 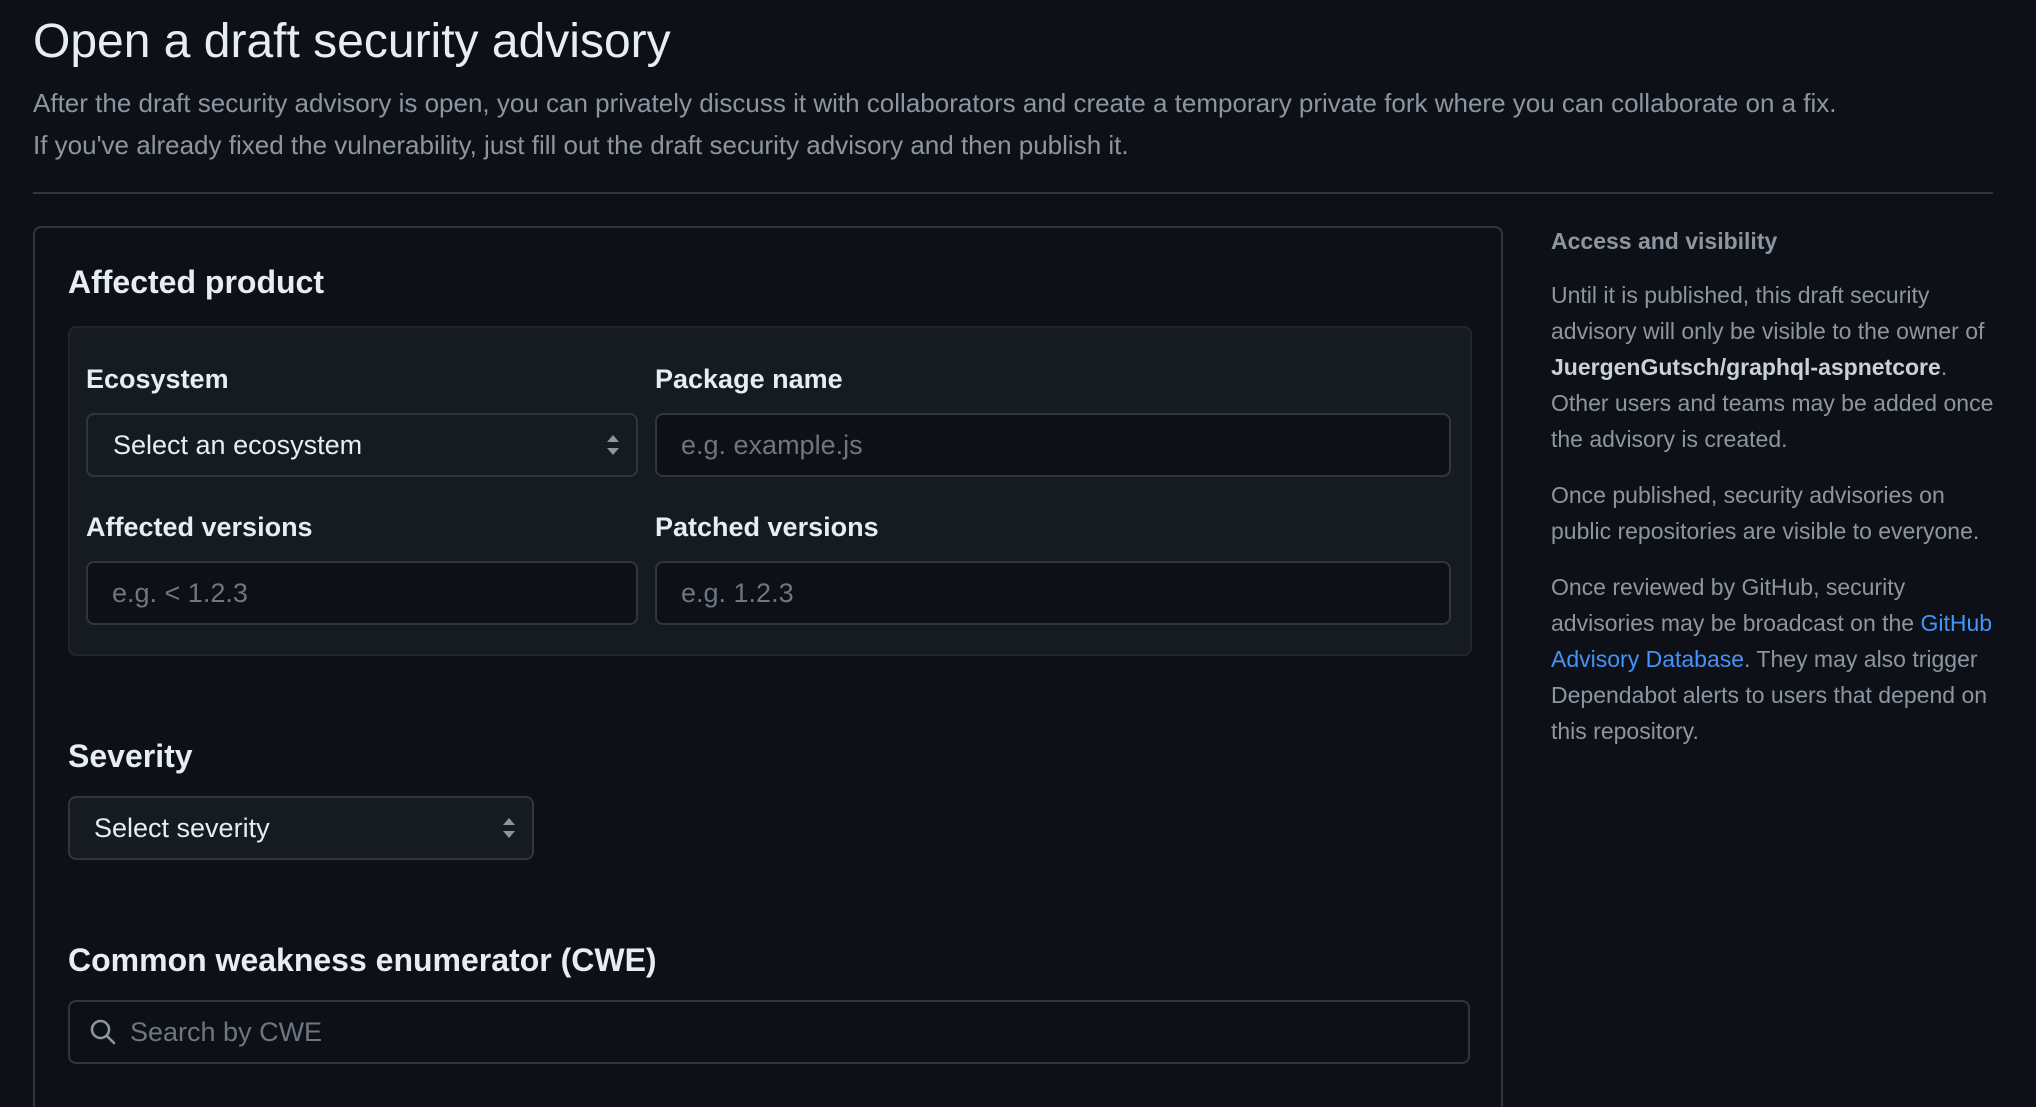 I want to click on affected-versions-input: e.g. < 1.2.3, so click(x=362, y=593).